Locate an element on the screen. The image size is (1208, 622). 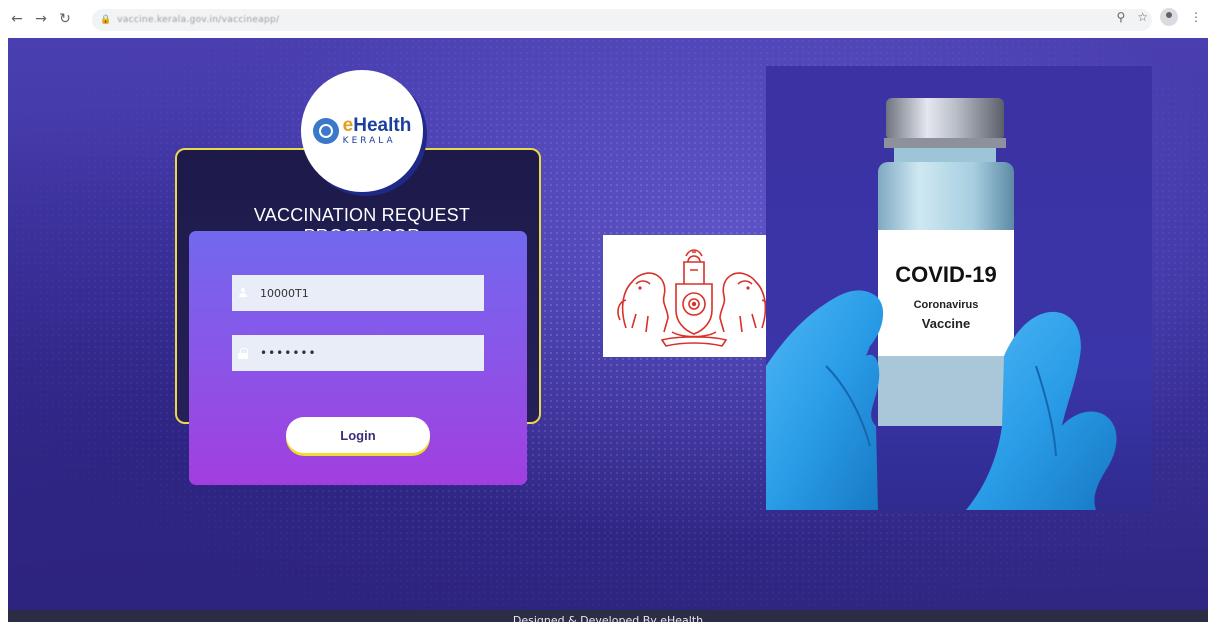
ehealth-kerala-logo: eHealth KERALA is located at coordinates (362, 131).